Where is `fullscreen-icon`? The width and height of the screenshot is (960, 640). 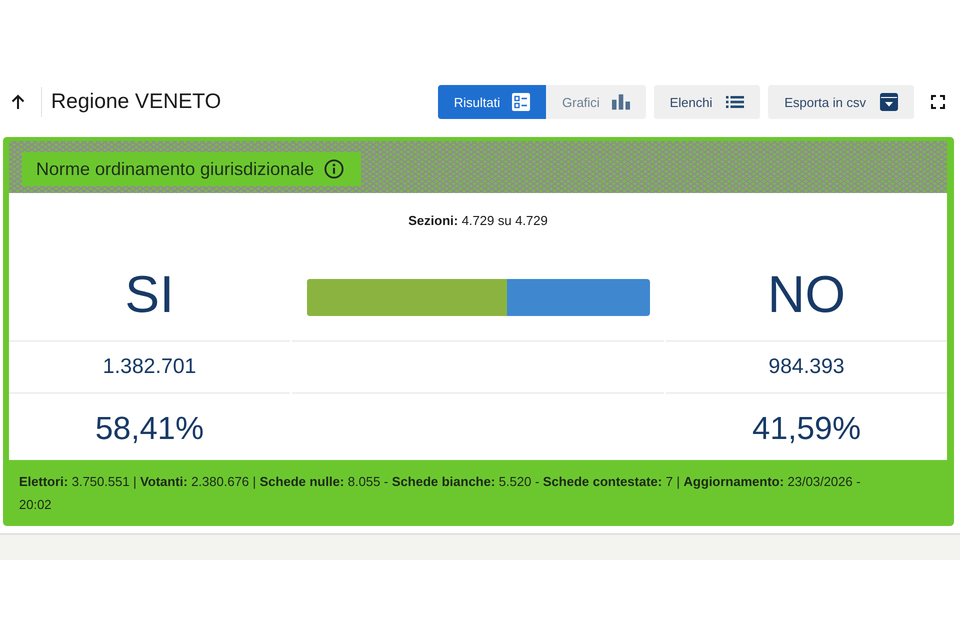
fullscreen-icon is located at coordinates (938, 102).